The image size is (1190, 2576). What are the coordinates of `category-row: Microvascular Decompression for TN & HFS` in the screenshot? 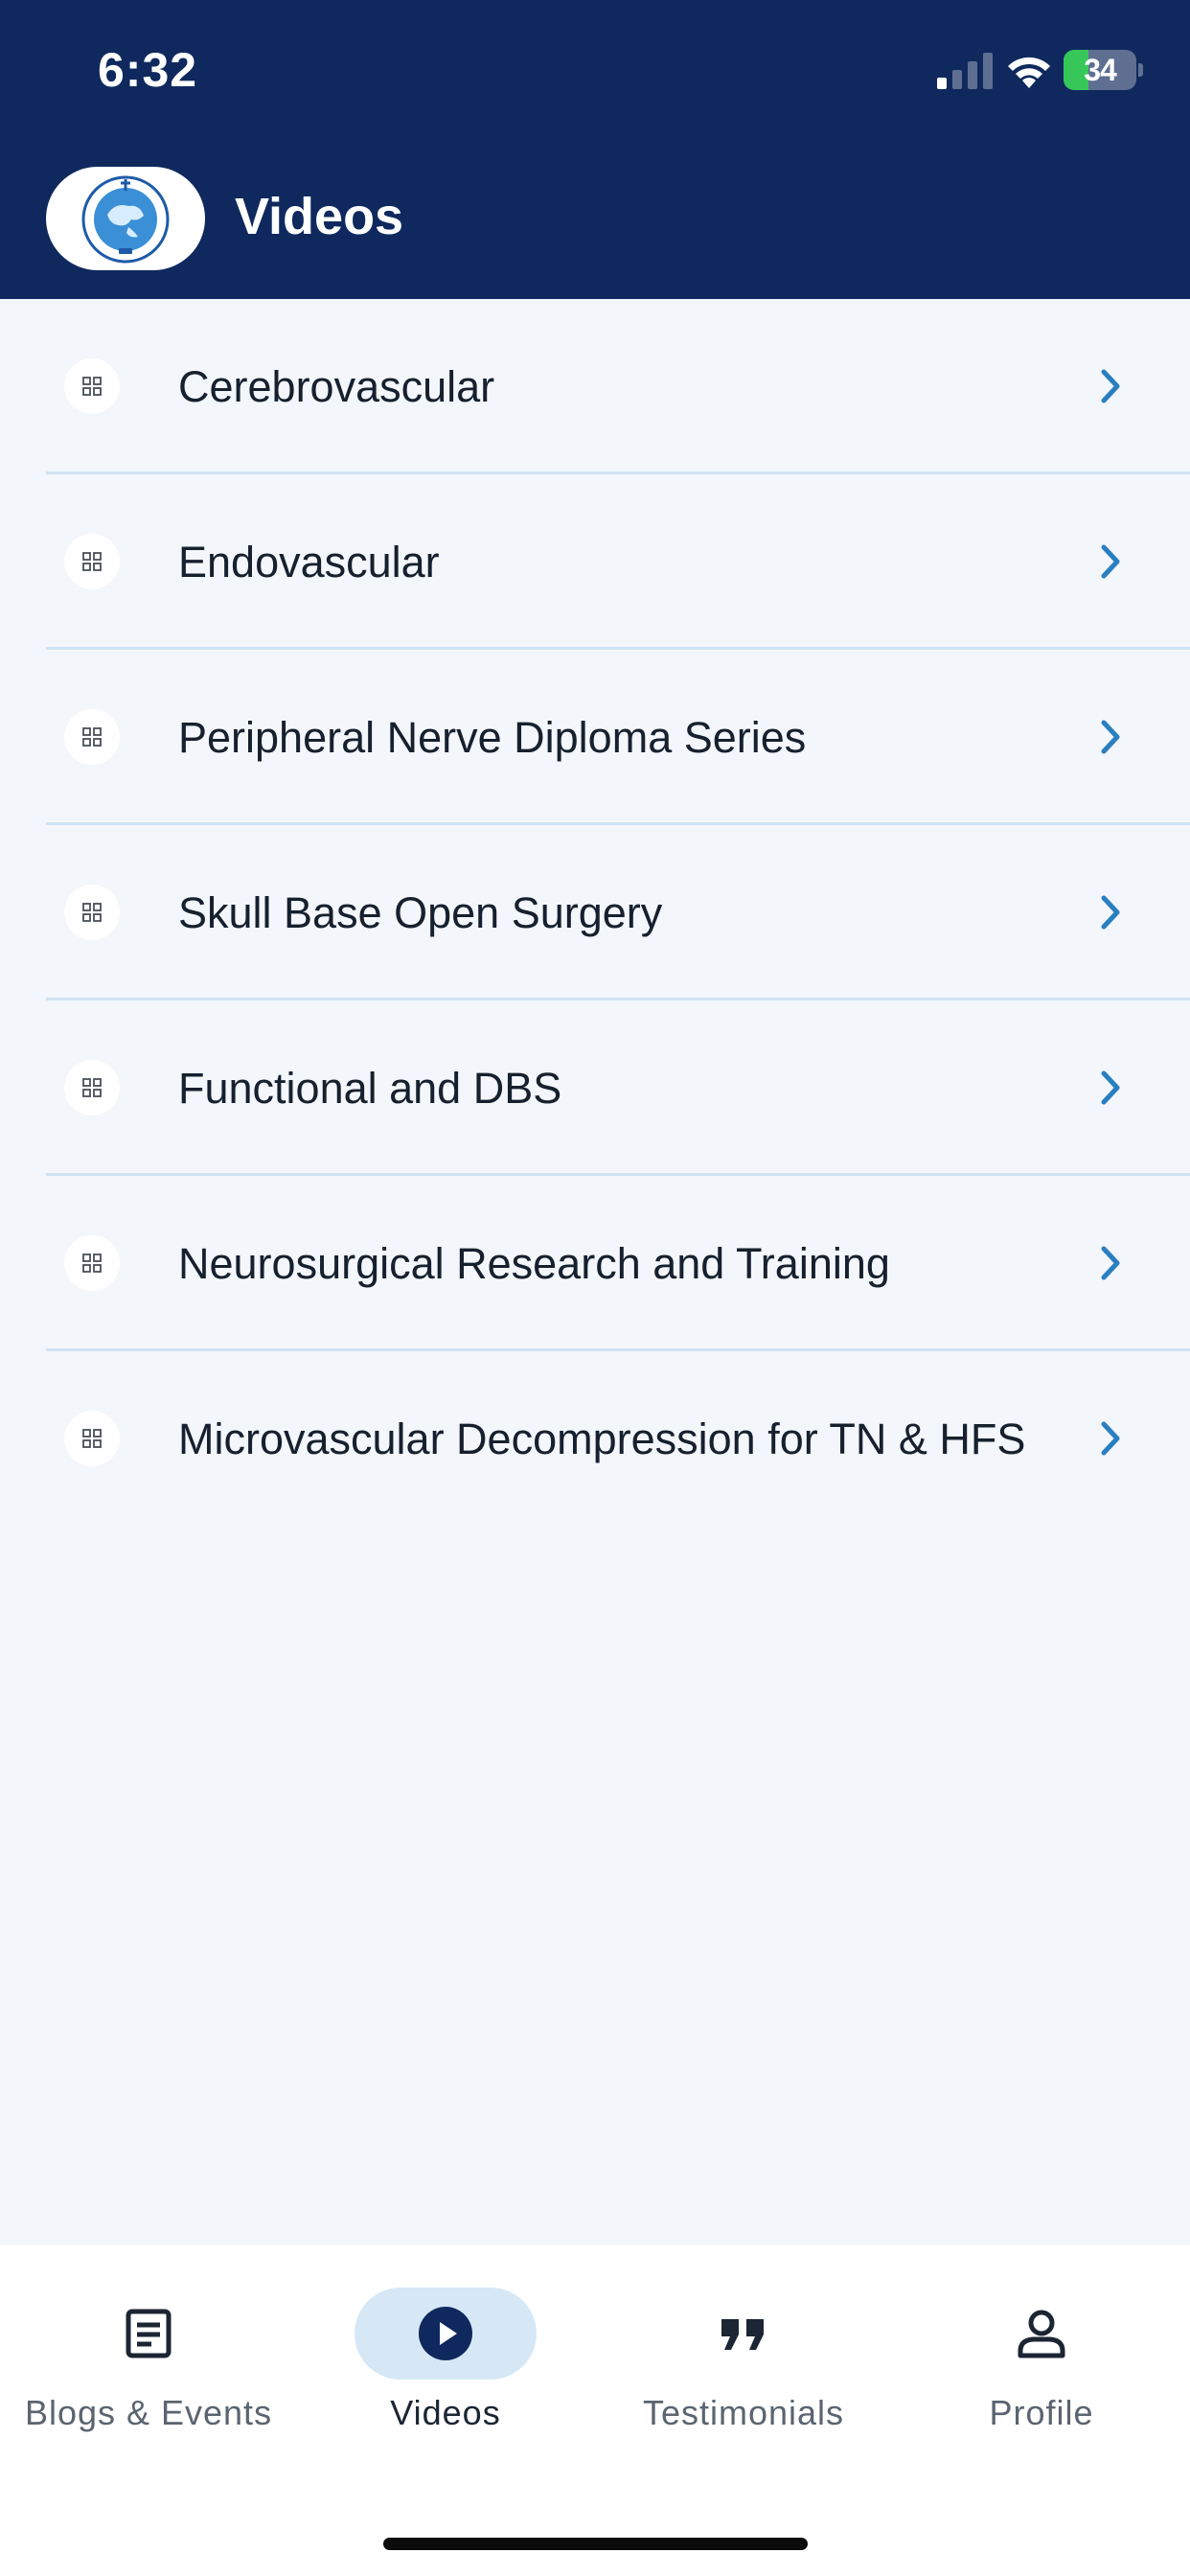 It's located at (595, 1439).